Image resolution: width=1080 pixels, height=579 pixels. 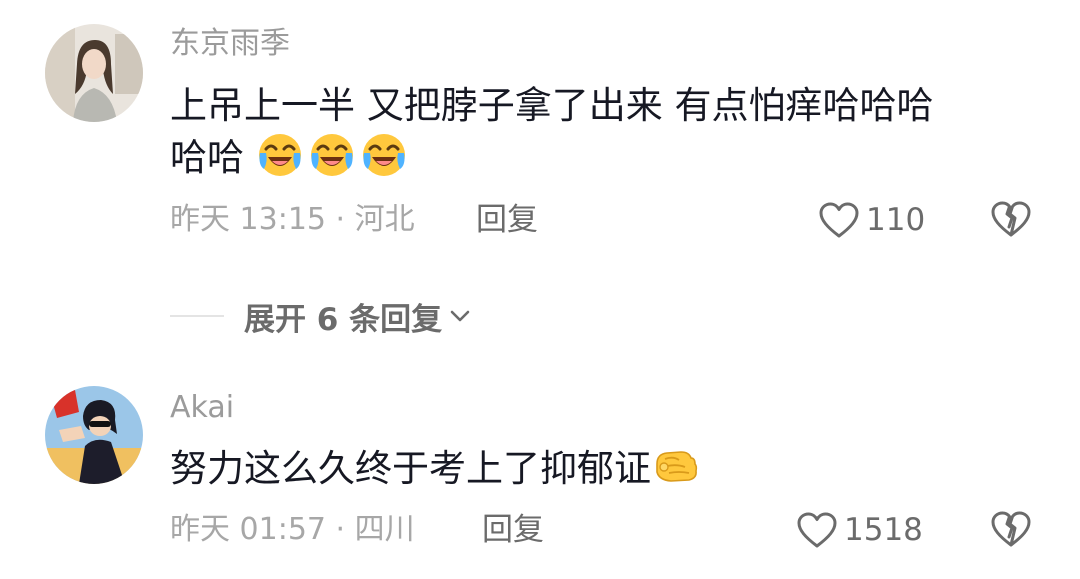 I want to click on comment-meta: 昨天 01:57 · 四川, so click(x=292, y=529).